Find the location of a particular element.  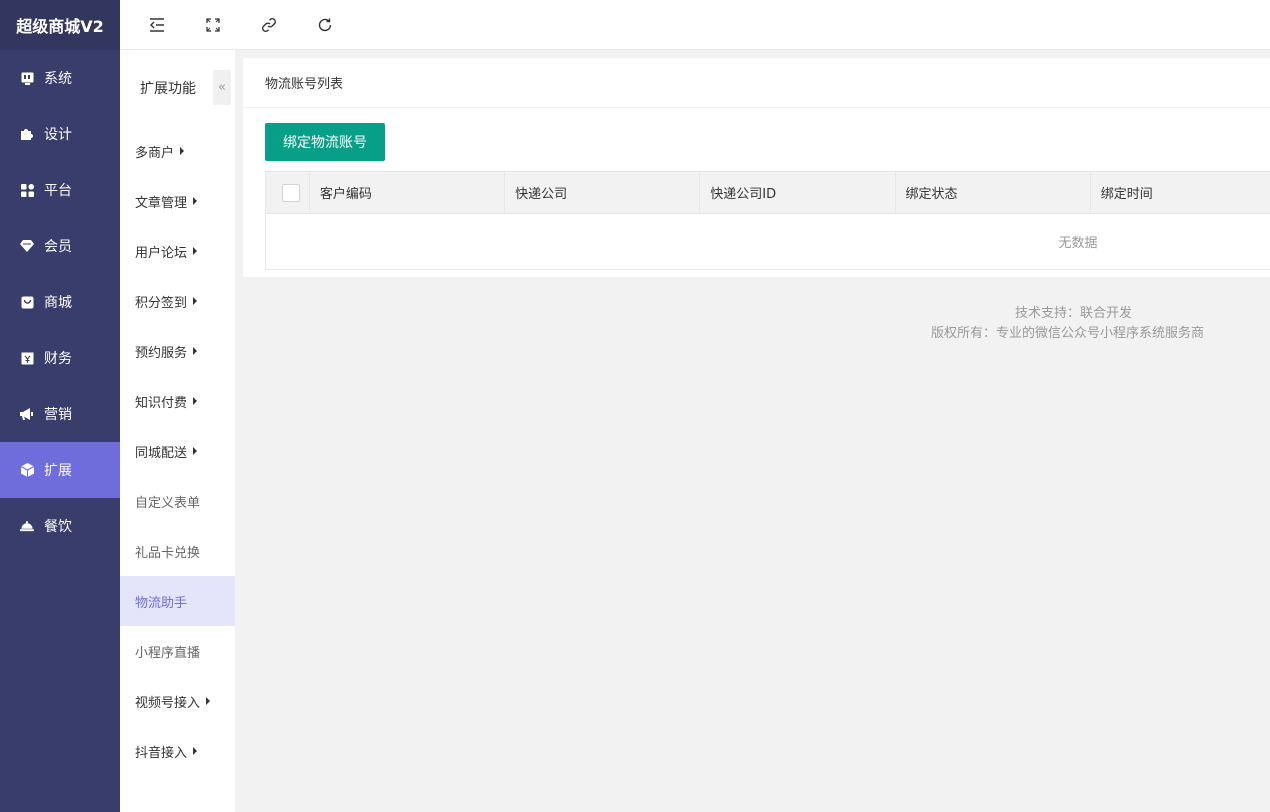

nav-item-design: 设计 is located at coordinates (60, 134).